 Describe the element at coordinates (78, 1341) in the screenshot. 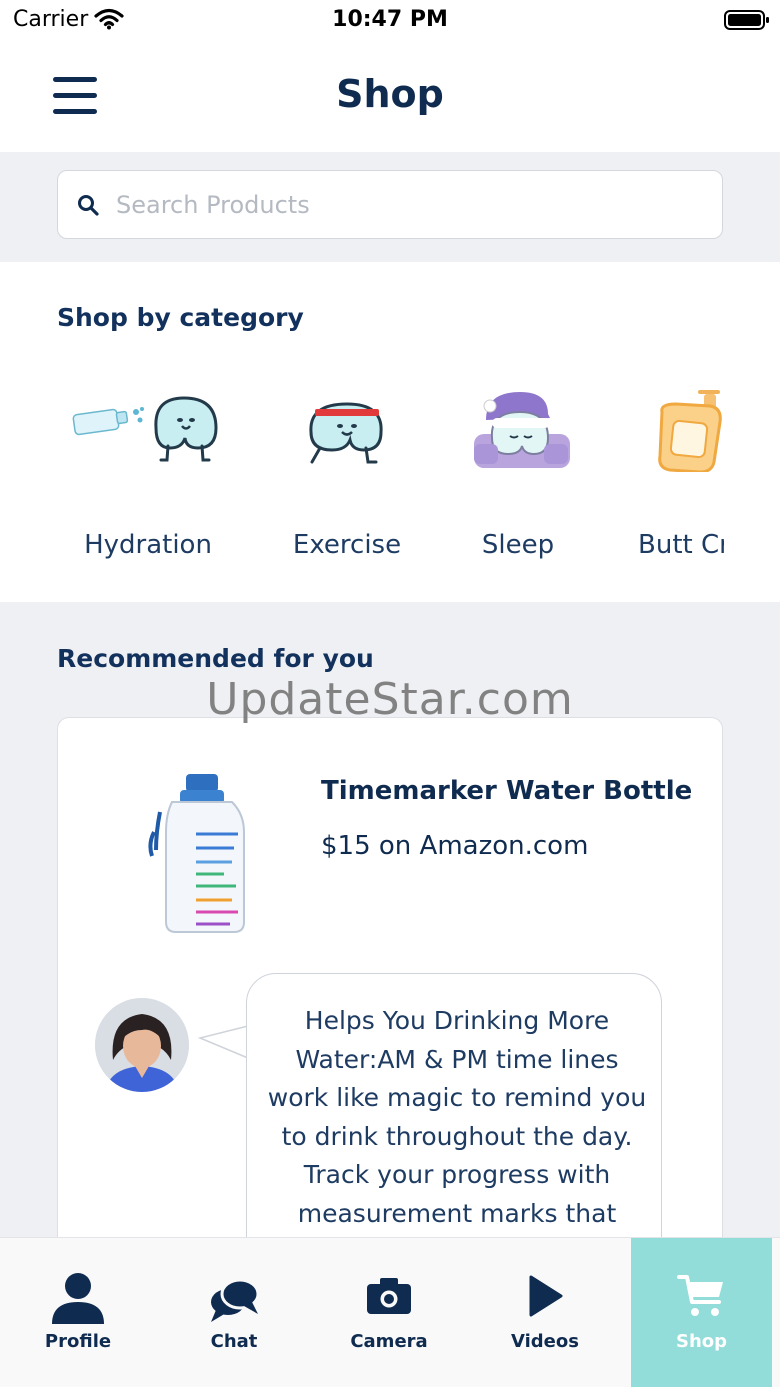

I see `tab-label: Profile` at that location.